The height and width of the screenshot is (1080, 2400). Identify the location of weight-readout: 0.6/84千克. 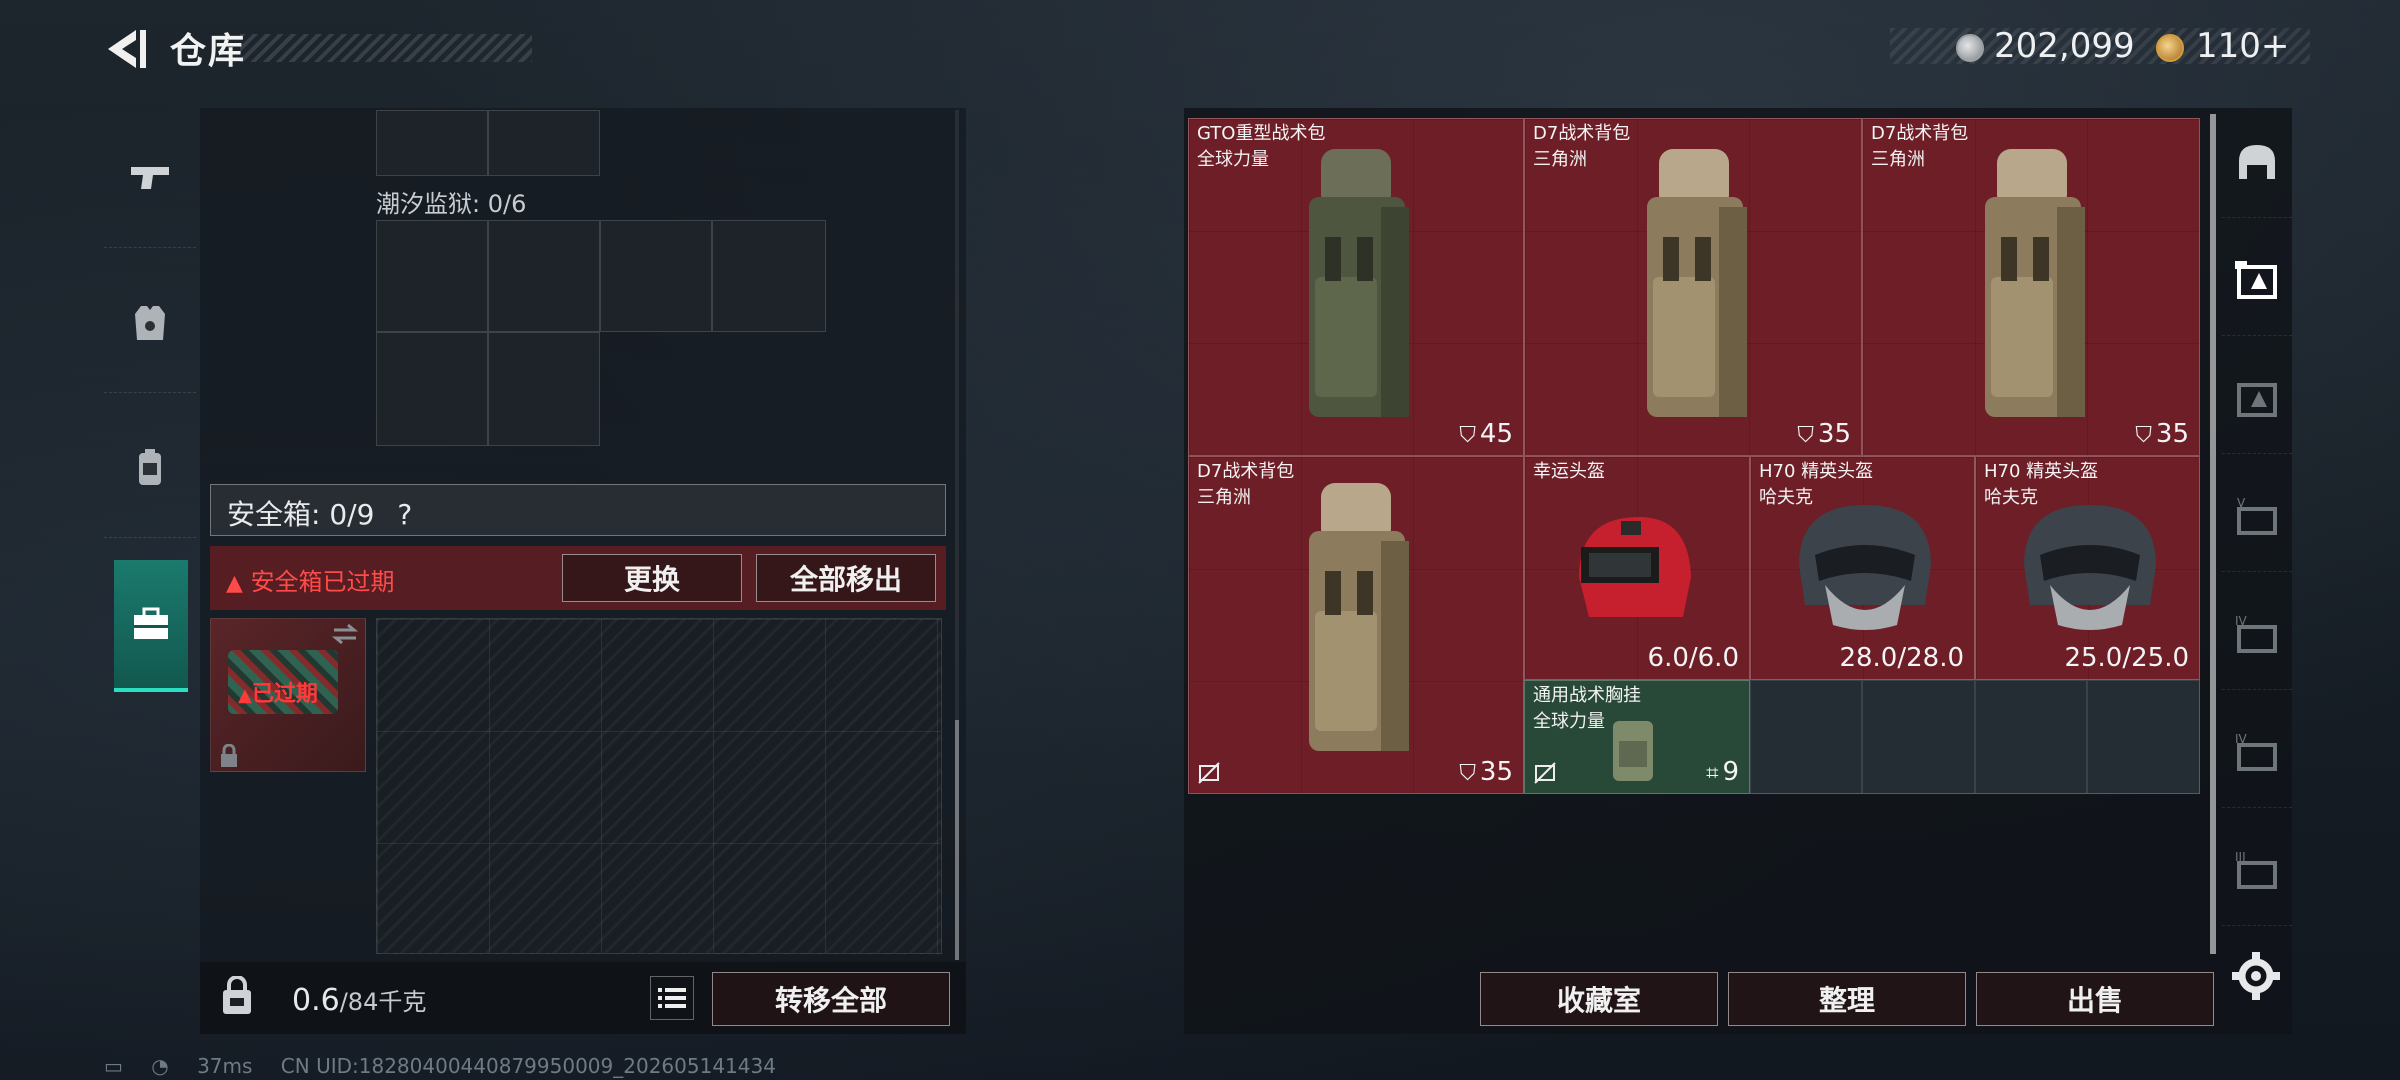
(359, 1000).